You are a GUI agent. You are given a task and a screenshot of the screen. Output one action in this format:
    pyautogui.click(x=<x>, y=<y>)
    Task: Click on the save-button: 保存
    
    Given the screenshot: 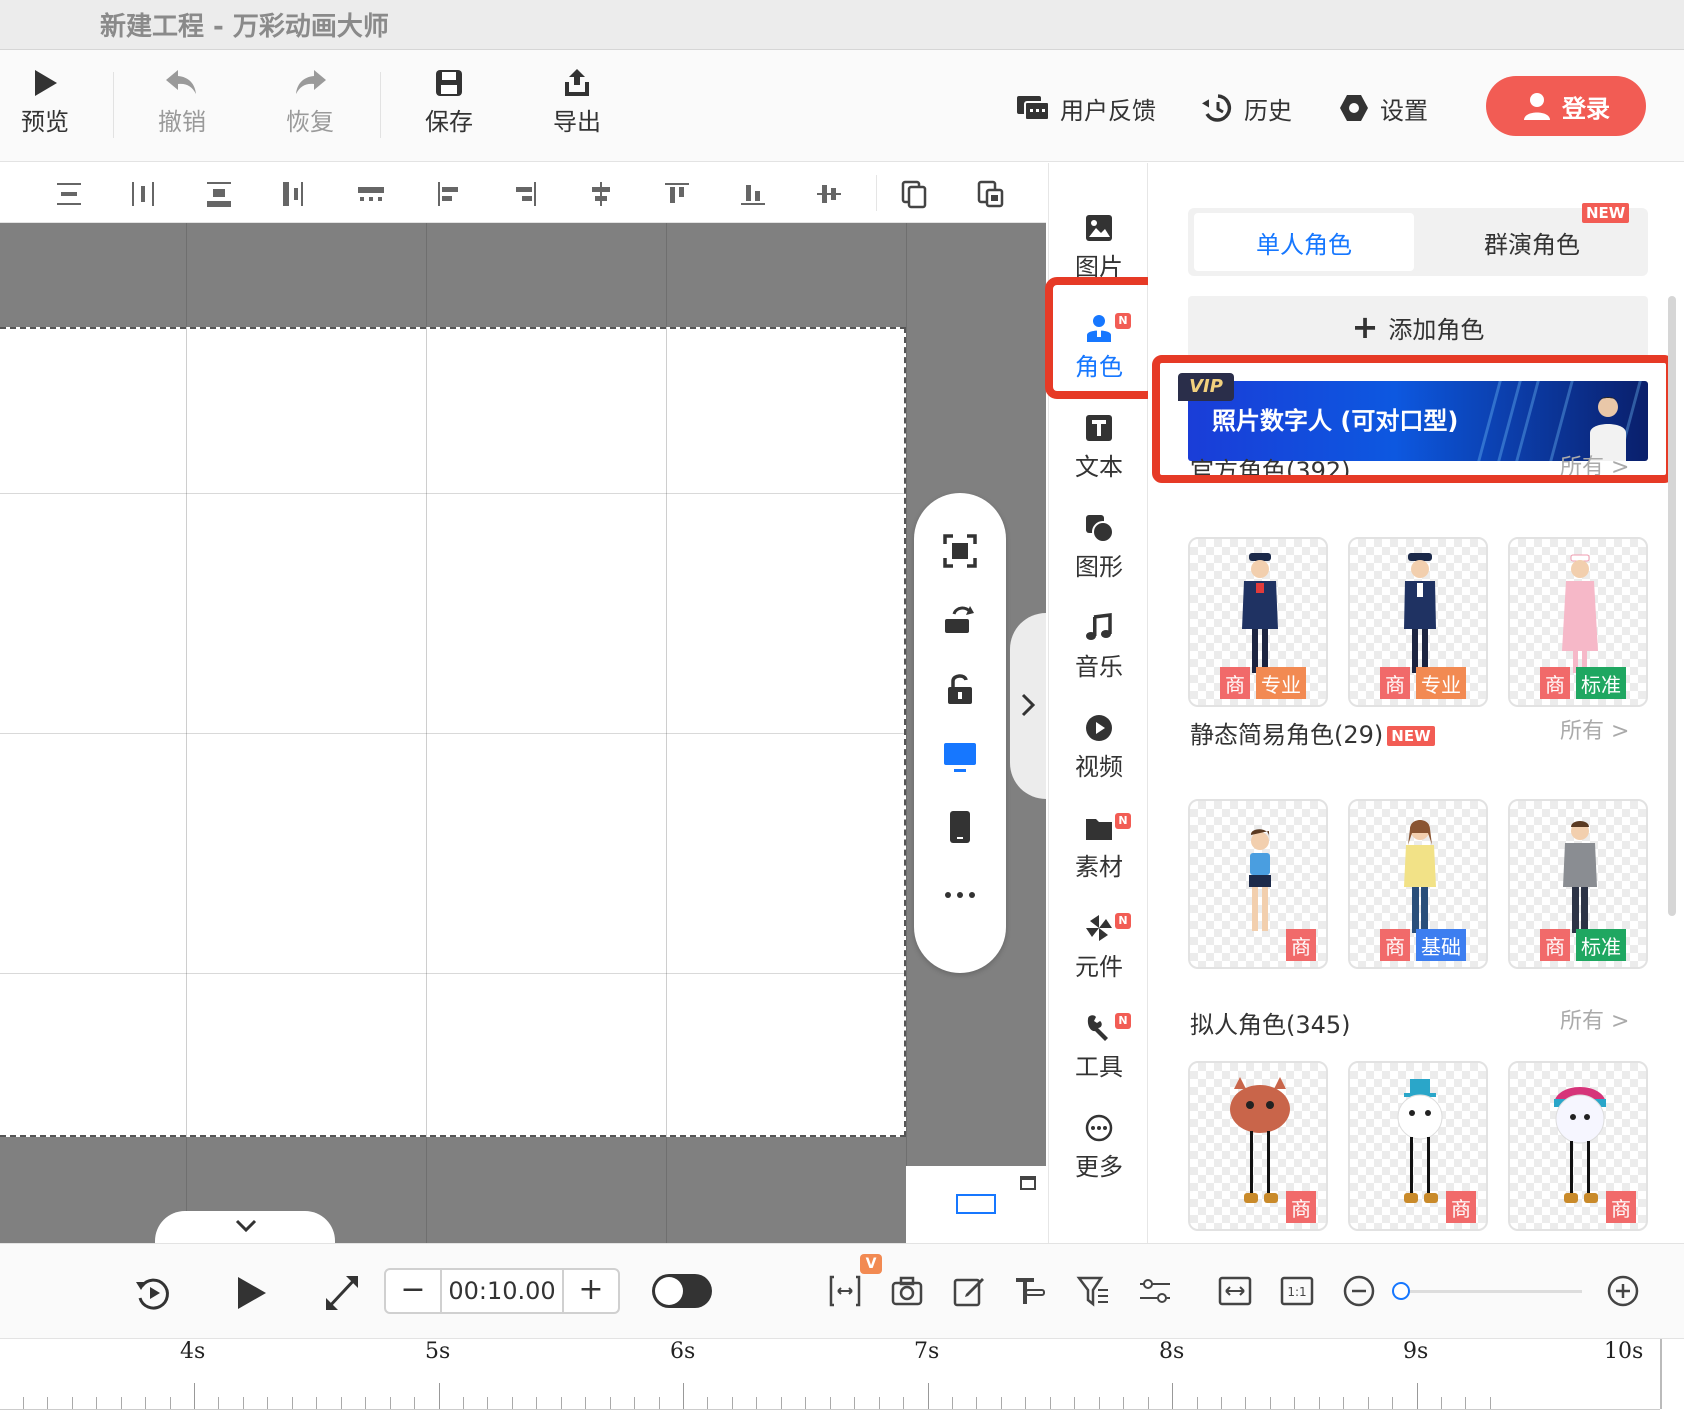 What is the action you would take?
    pyautogui.click(x=449, y=108)
    